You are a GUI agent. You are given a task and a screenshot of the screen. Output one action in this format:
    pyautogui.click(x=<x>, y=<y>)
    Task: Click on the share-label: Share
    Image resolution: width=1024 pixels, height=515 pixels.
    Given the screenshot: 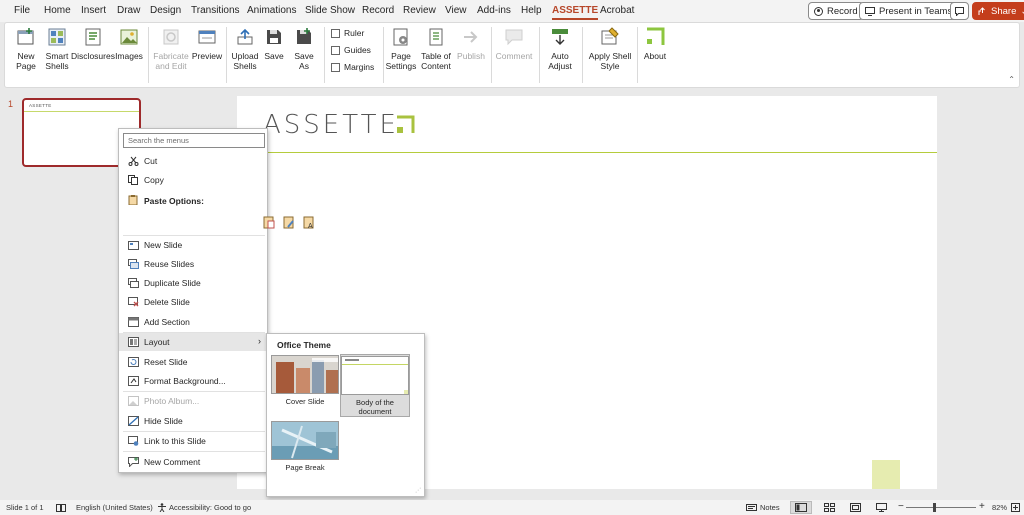 What is the action you would take?
    pyautogui.click(x=1004, y=11)
    